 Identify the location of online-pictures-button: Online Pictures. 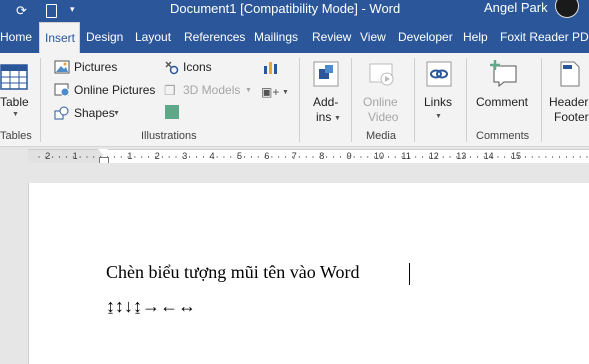
(106, 91).